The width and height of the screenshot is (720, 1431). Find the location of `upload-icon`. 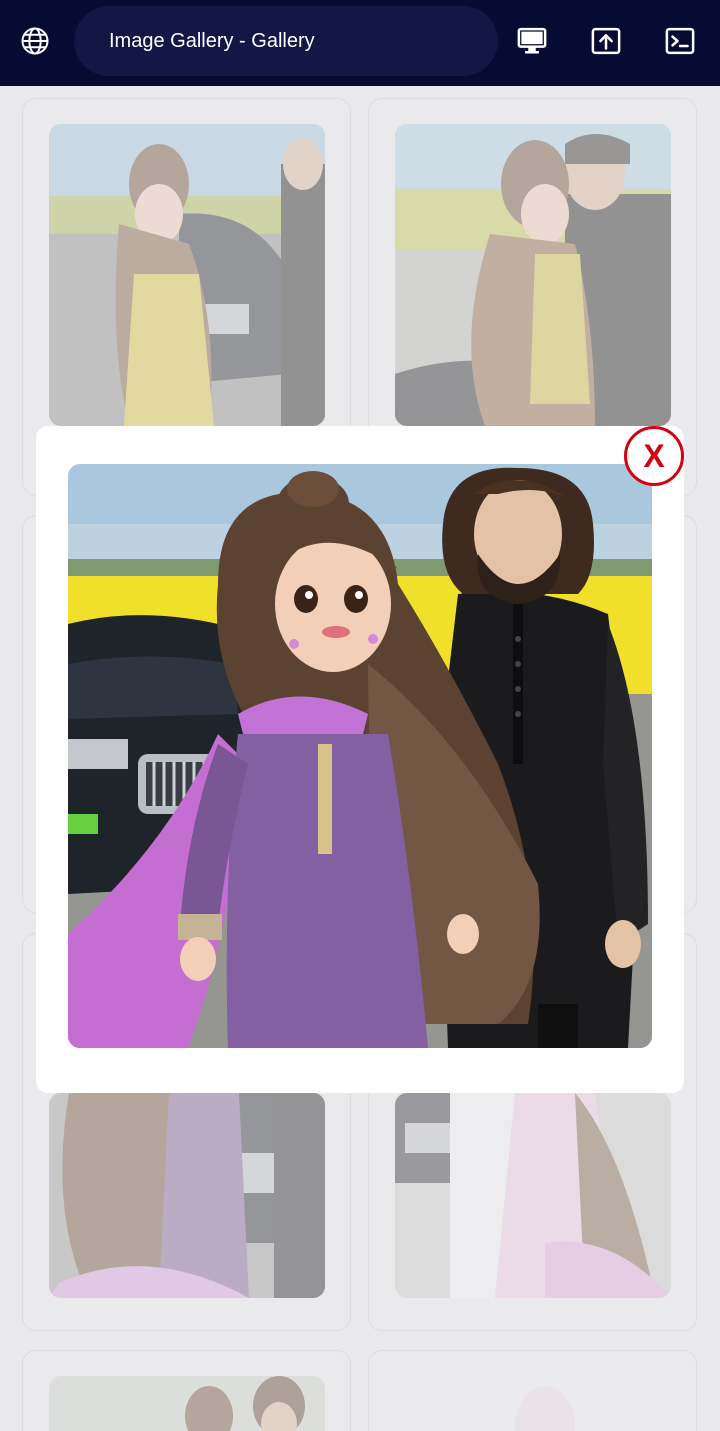

upload-icon is located at coordinates (606, 41).